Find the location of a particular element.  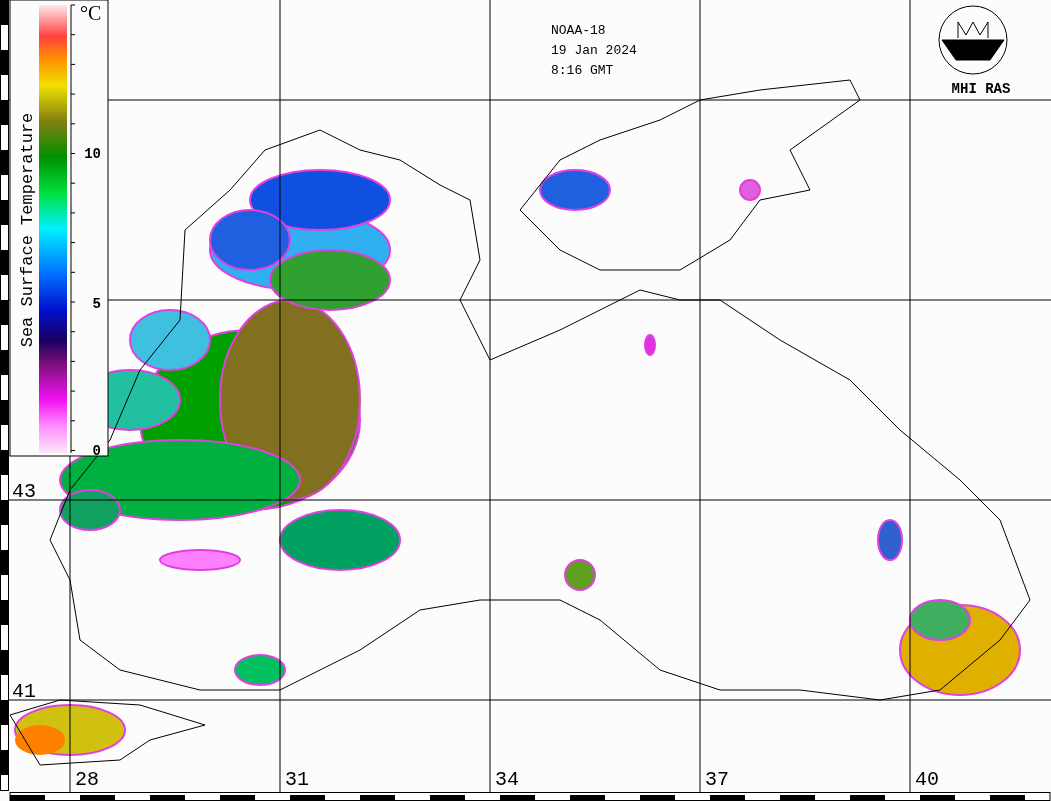

legend-tick-label: 5 is located at coordinates (96, 304).